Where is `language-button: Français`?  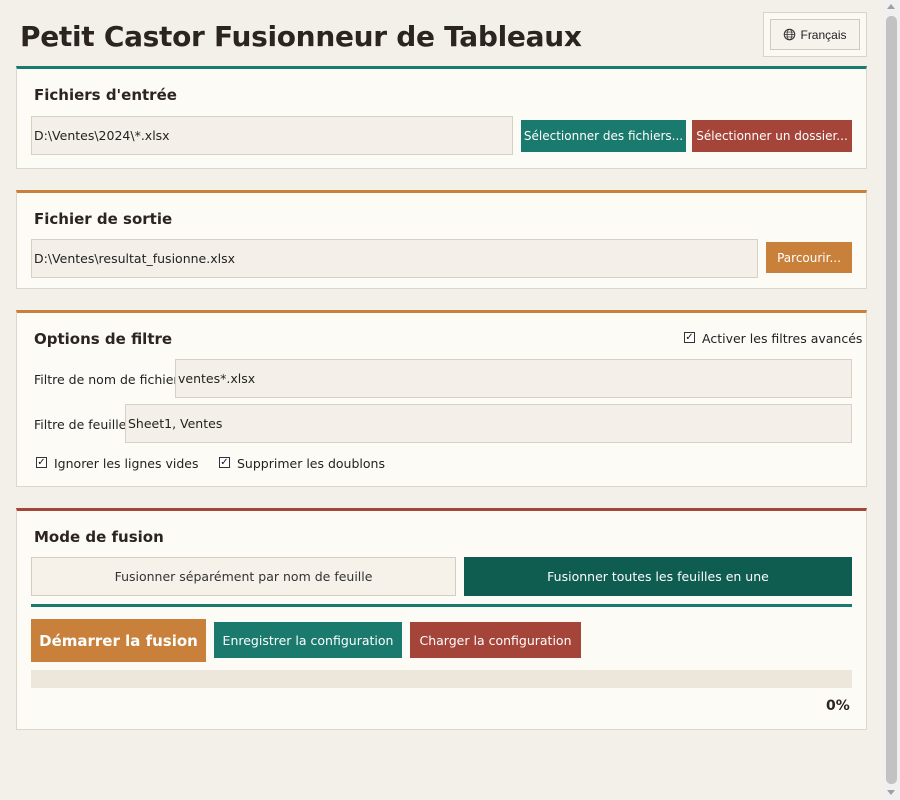
language-button: Français is located at coordinates (815, 34).